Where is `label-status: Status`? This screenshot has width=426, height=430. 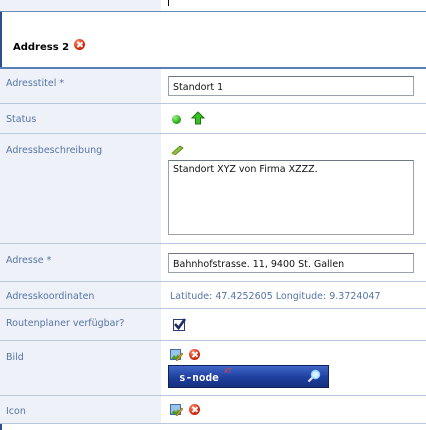
label-status: Status is located at coordinates (21, 119).